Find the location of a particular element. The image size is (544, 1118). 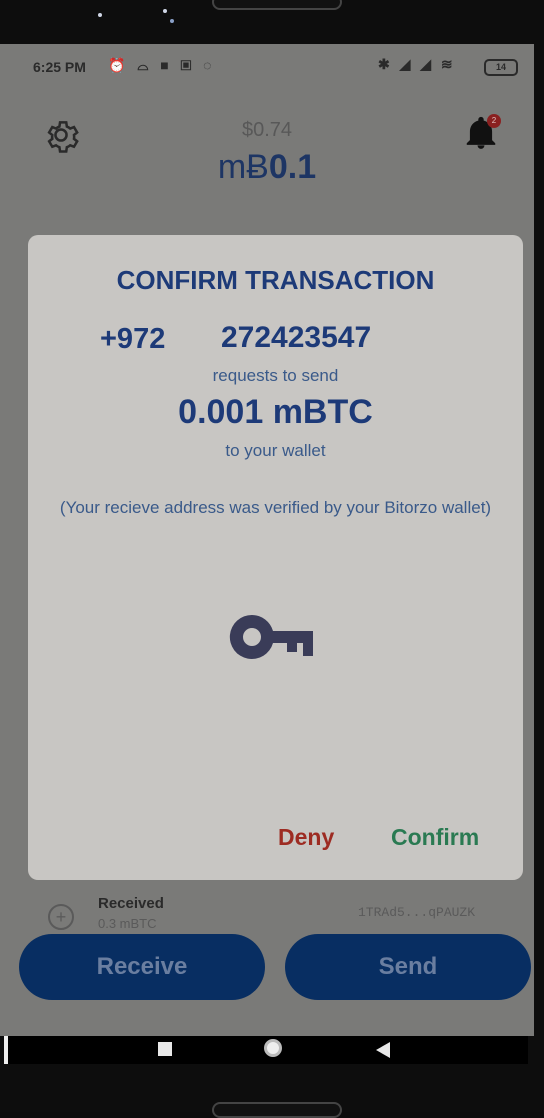

notification-badge: 2 is located at coordinates (494, 121).